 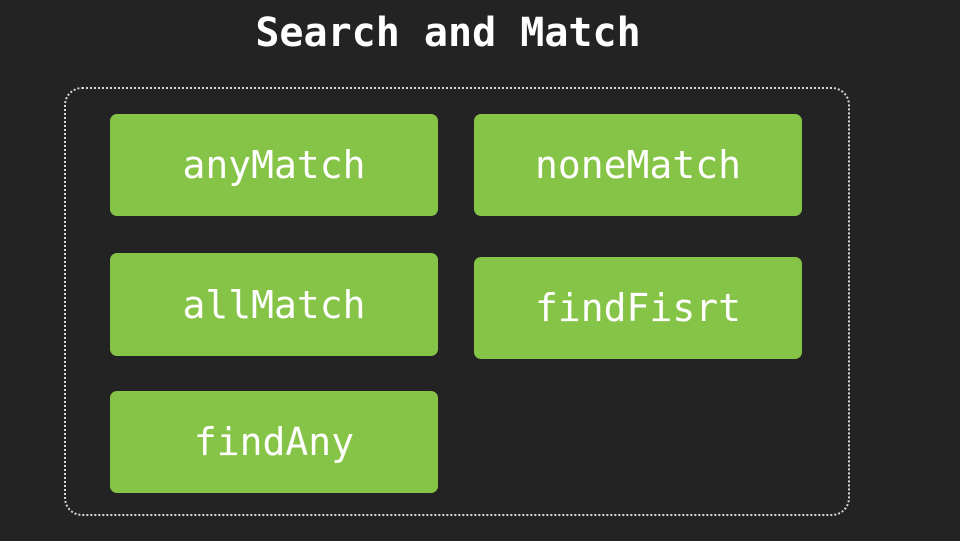 I want to click on method-tile-findfirst: findFisrt, so click(x=638, y=308).